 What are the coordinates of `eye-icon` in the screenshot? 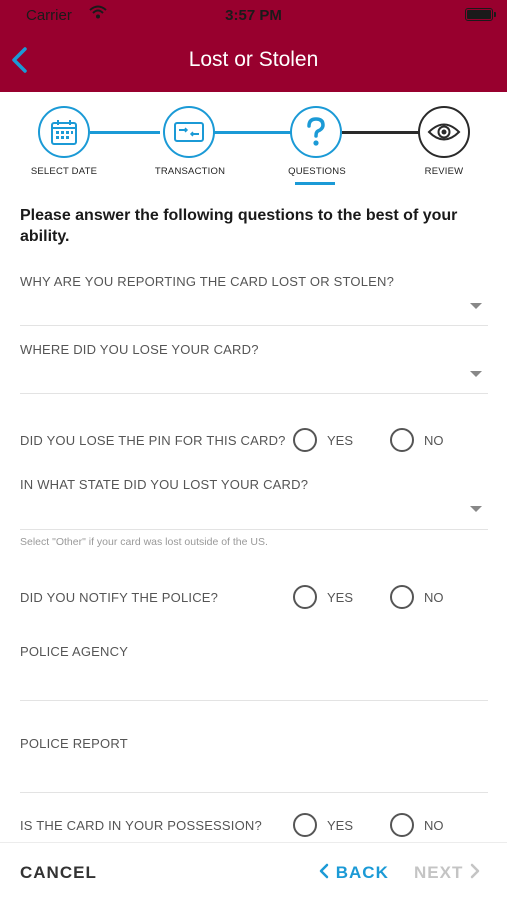 It's located at (444, 132).